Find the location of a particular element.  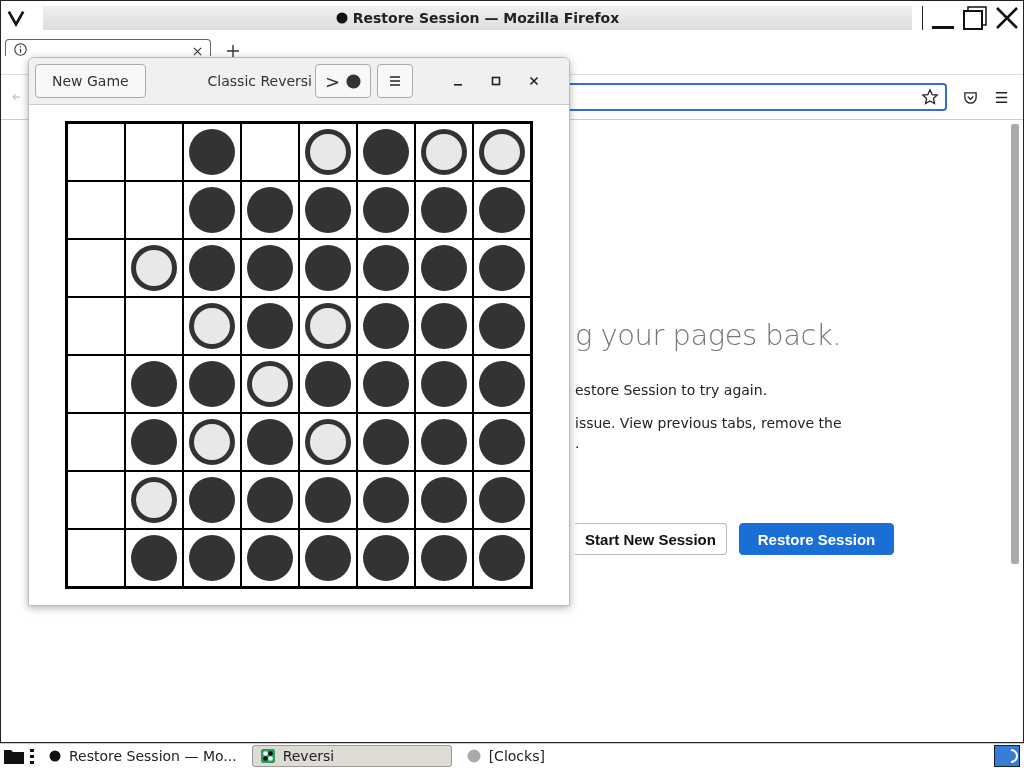

app-logo-icon is located at coordinates (16, 18).